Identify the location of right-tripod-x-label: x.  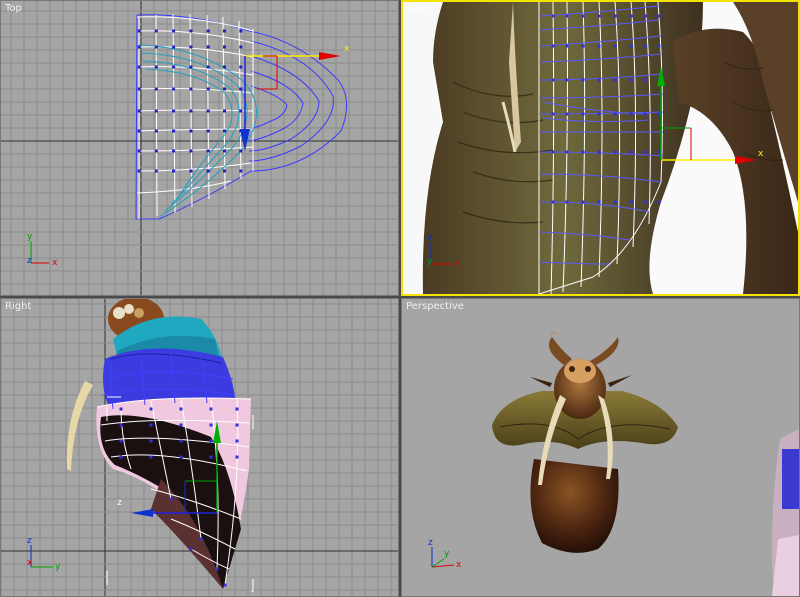
(30, 563).